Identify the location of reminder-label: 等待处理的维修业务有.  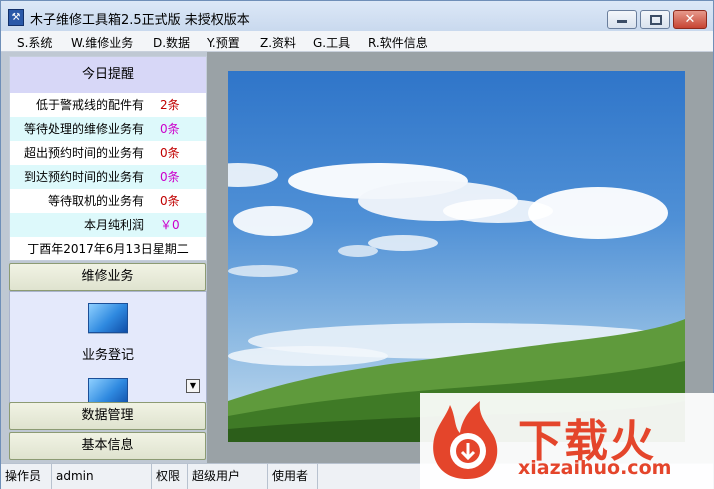
(83, 129).